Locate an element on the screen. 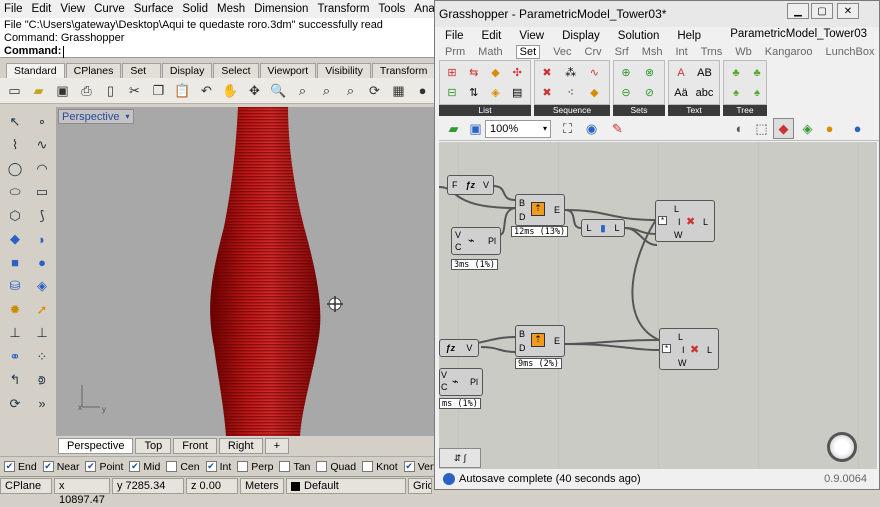 The height and width of the screenshot is (507, 880). shaded-sphere-icon: ● is located at coordinates (422, 90).